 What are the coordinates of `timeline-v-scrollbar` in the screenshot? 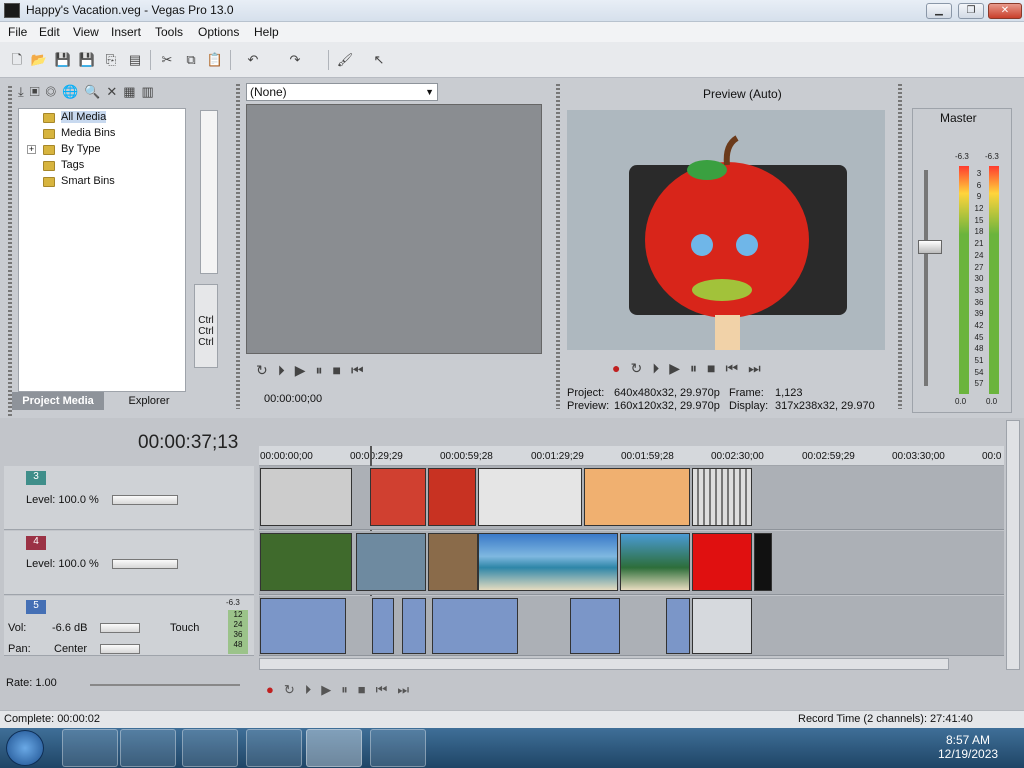 It's located at (1013, 545).